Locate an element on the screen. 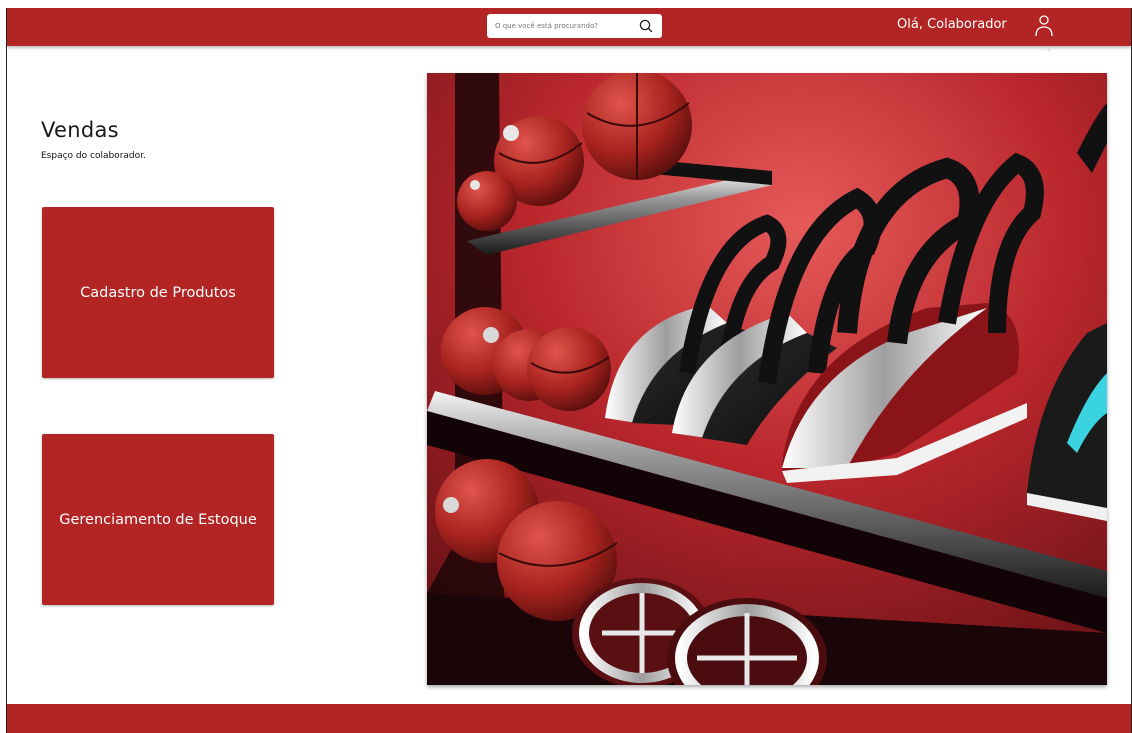 The height and width of the screenshot is (733, 1132). stock-management-button: Gerenciamento de Estoque is located at coordinates (158, 519).